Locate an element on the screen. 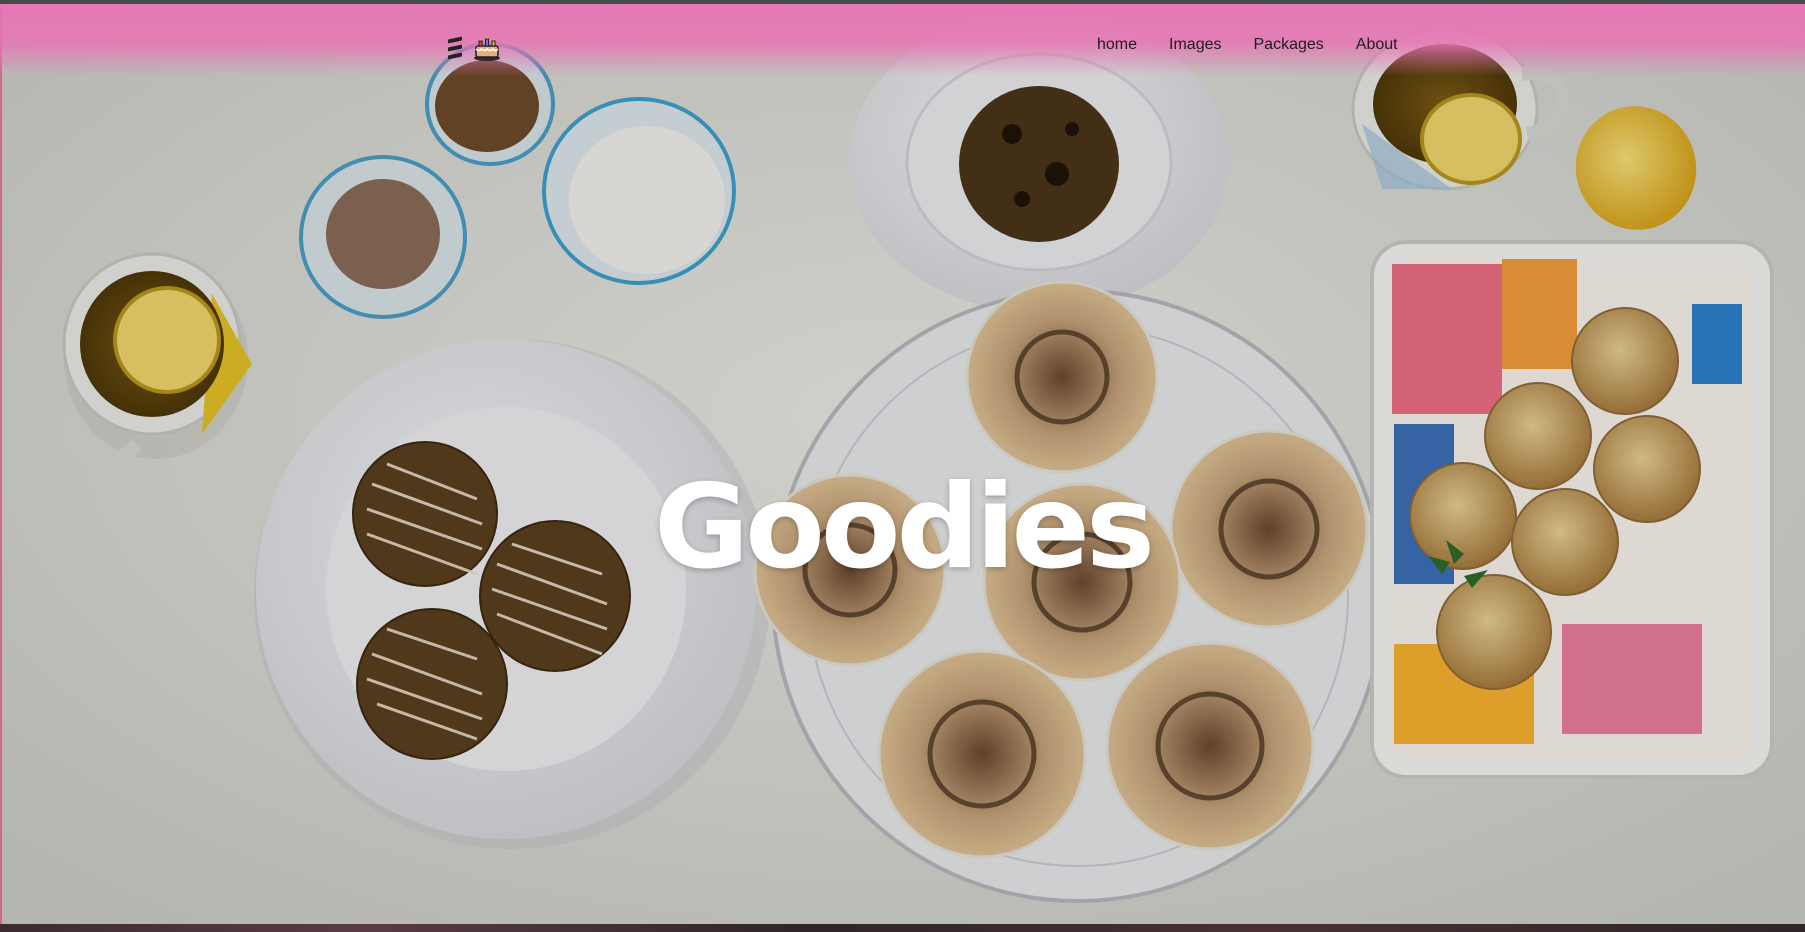 The width and height of the screenshot is (1805, 932). nav-links: home Images Packages About is located at coordinates (1247, 45).